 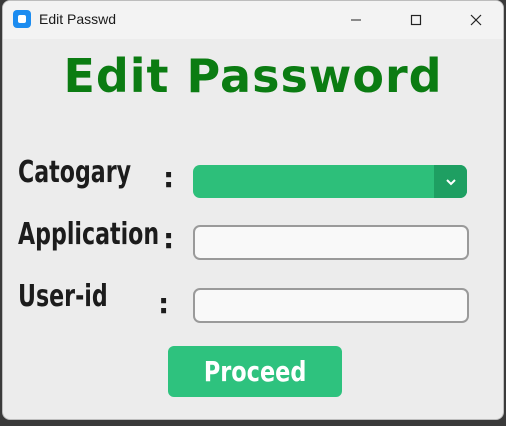 I want to click on minimize-icon, so click(x=356, y=20).